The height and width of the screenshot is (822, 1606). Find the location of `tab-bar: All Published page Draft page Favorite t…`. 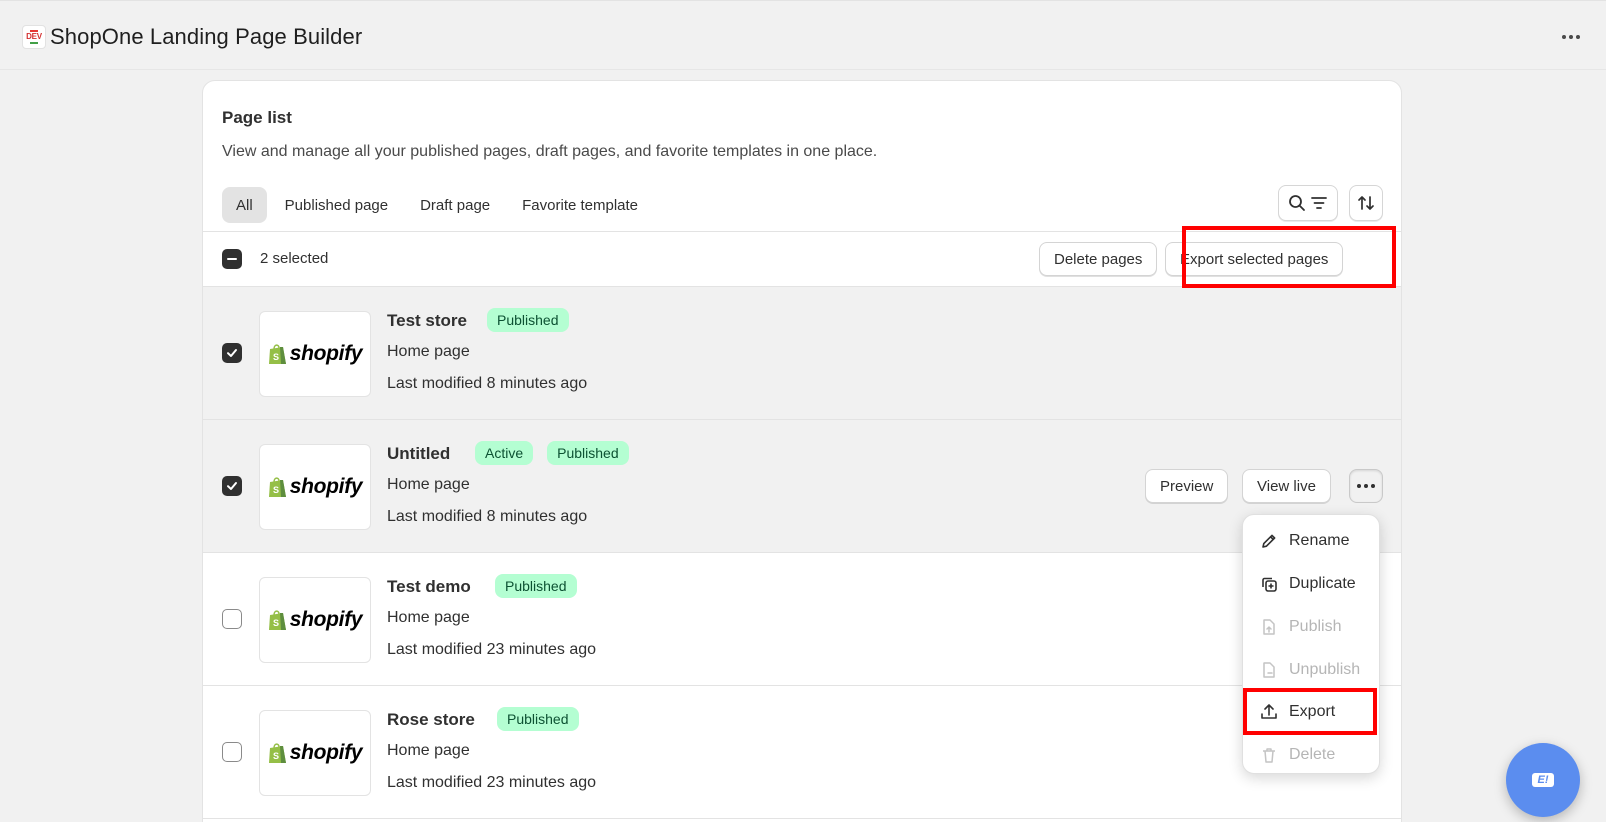

tab-bar: All Published page Draft page Favorite t… is located at coordinates (437, 205).